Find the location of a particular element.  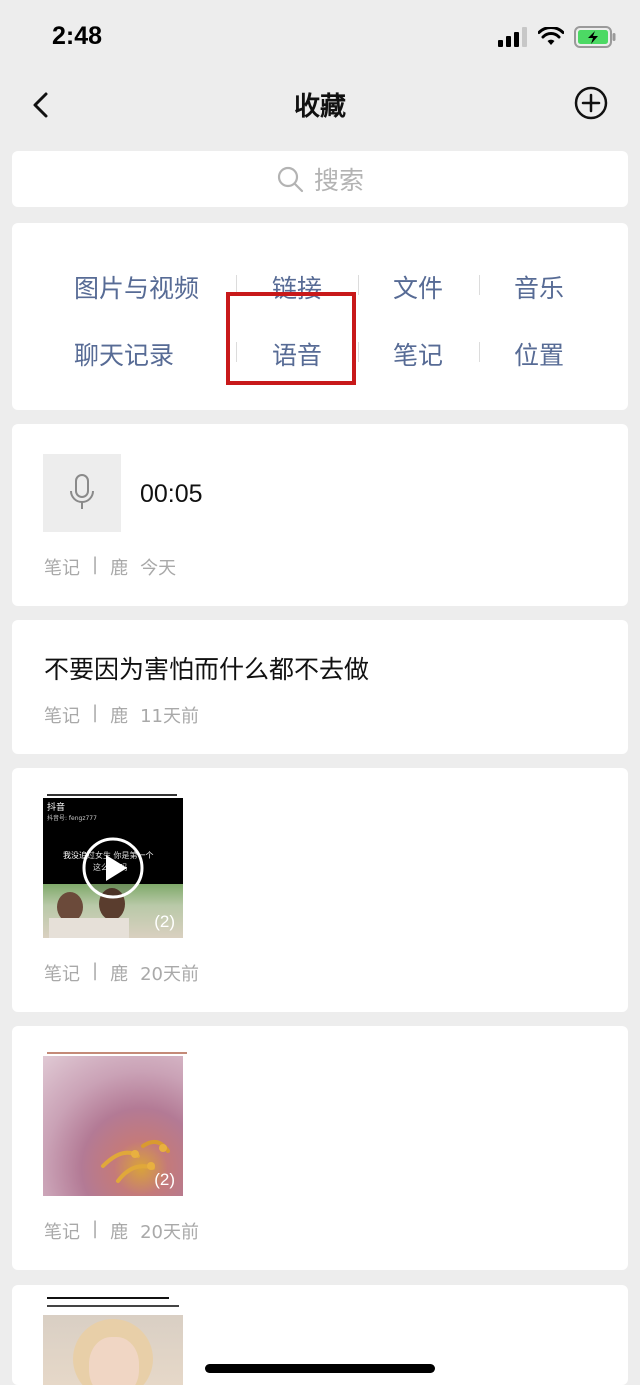

battery-icon is located at coordinates (595, 37).